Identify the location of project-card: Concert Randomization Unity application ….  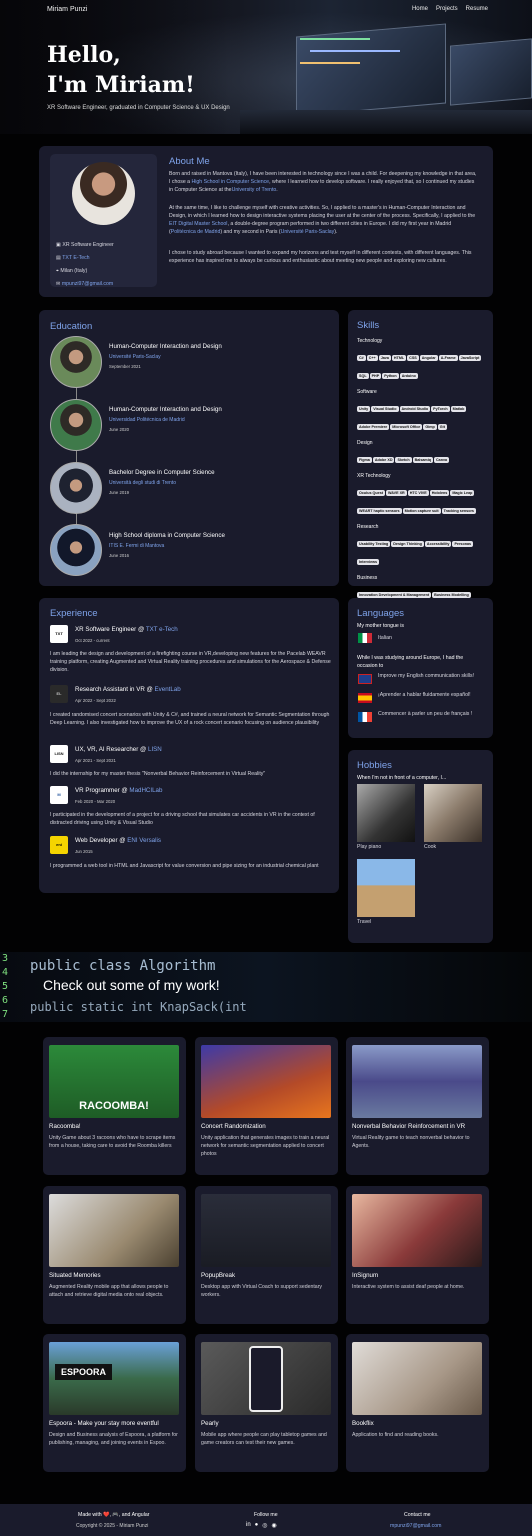
(266, 1106).